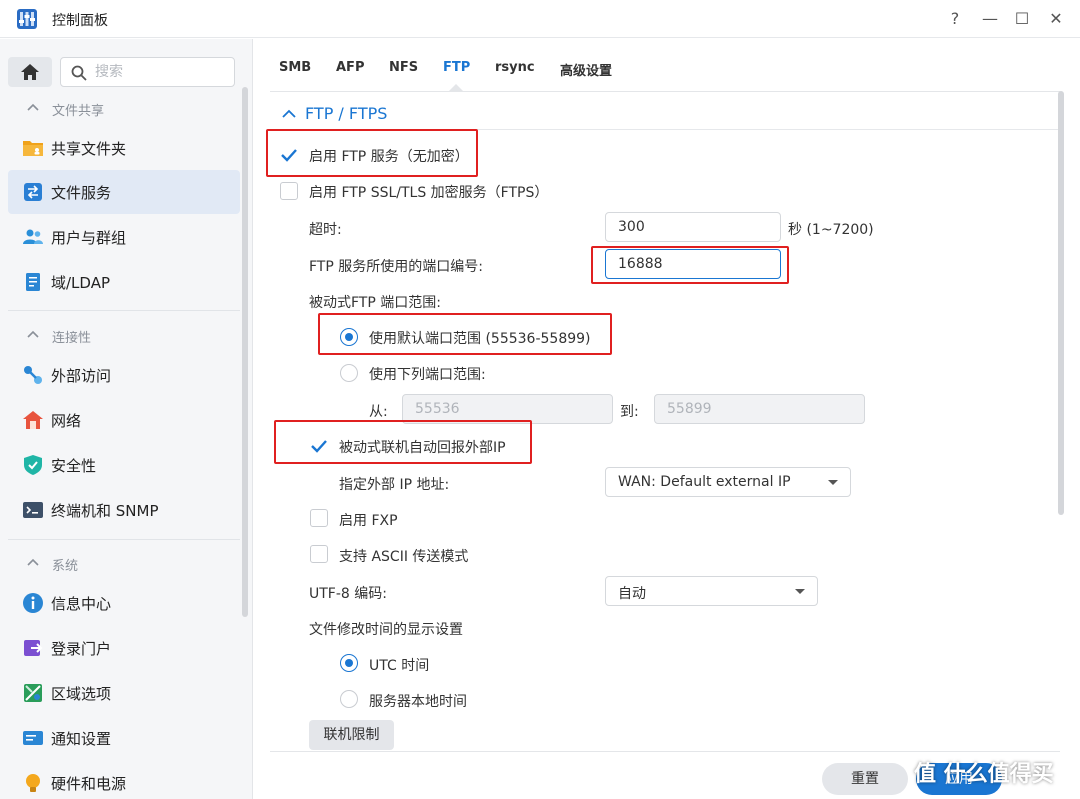  Describe the element at coordinates (711, 591) in the screenshot. I see `utf8-select: 自动` at that location.